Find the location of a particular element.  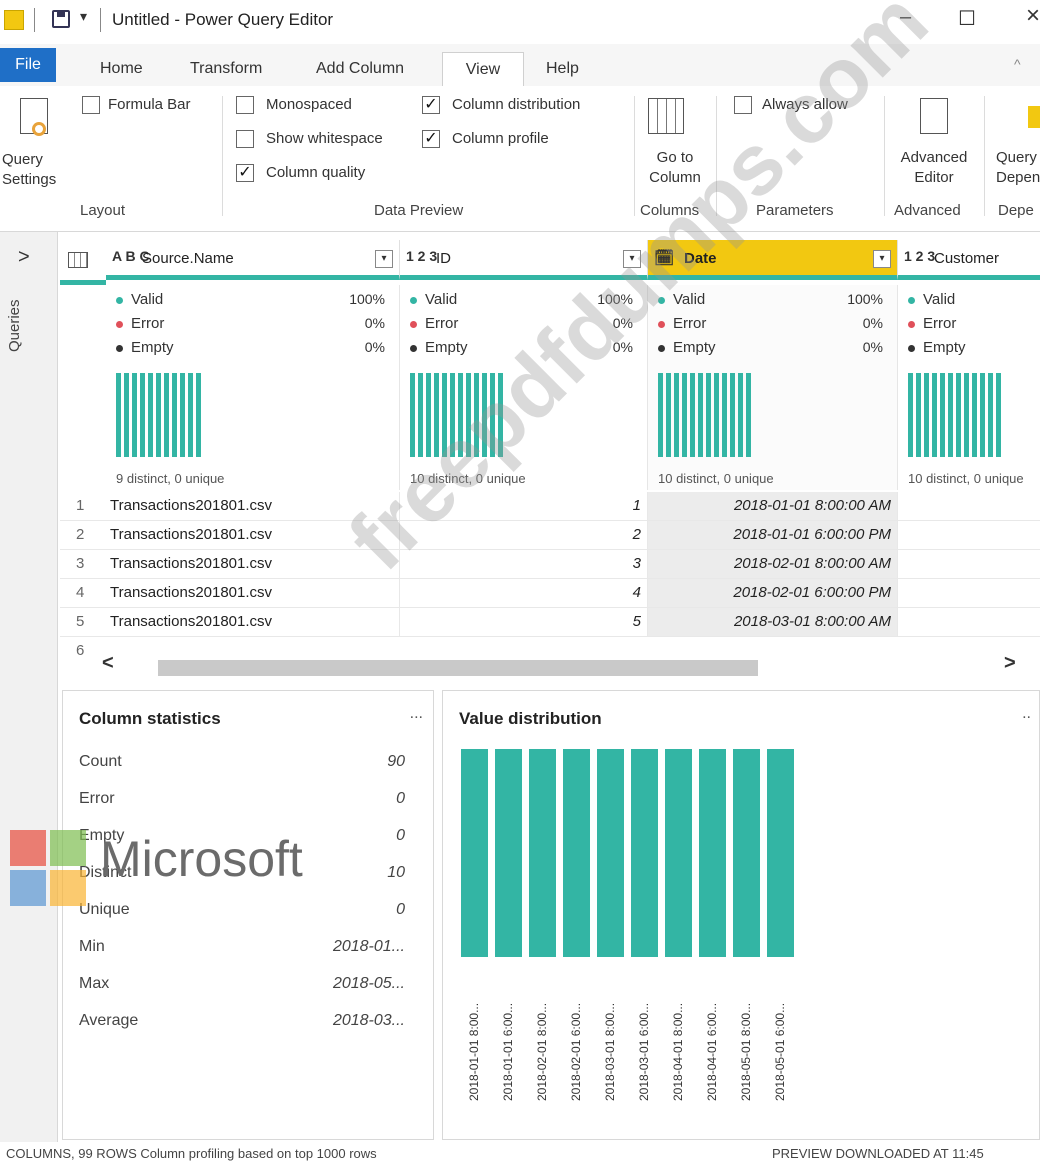

scroll-left-icon: < is located at coordinates (108, 663).